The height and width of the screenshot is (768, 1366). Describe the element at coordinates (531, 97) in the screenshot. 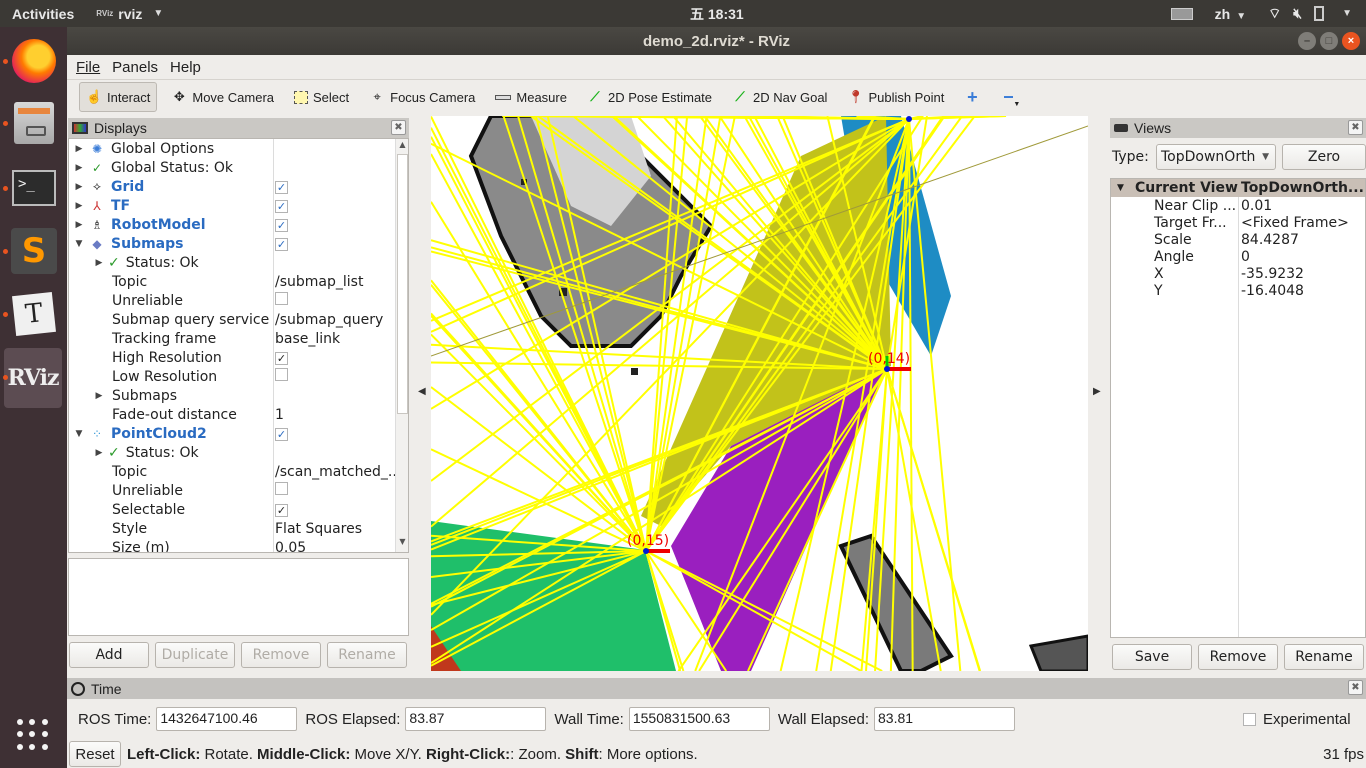

I see `tool-measure: Measure` at that location.